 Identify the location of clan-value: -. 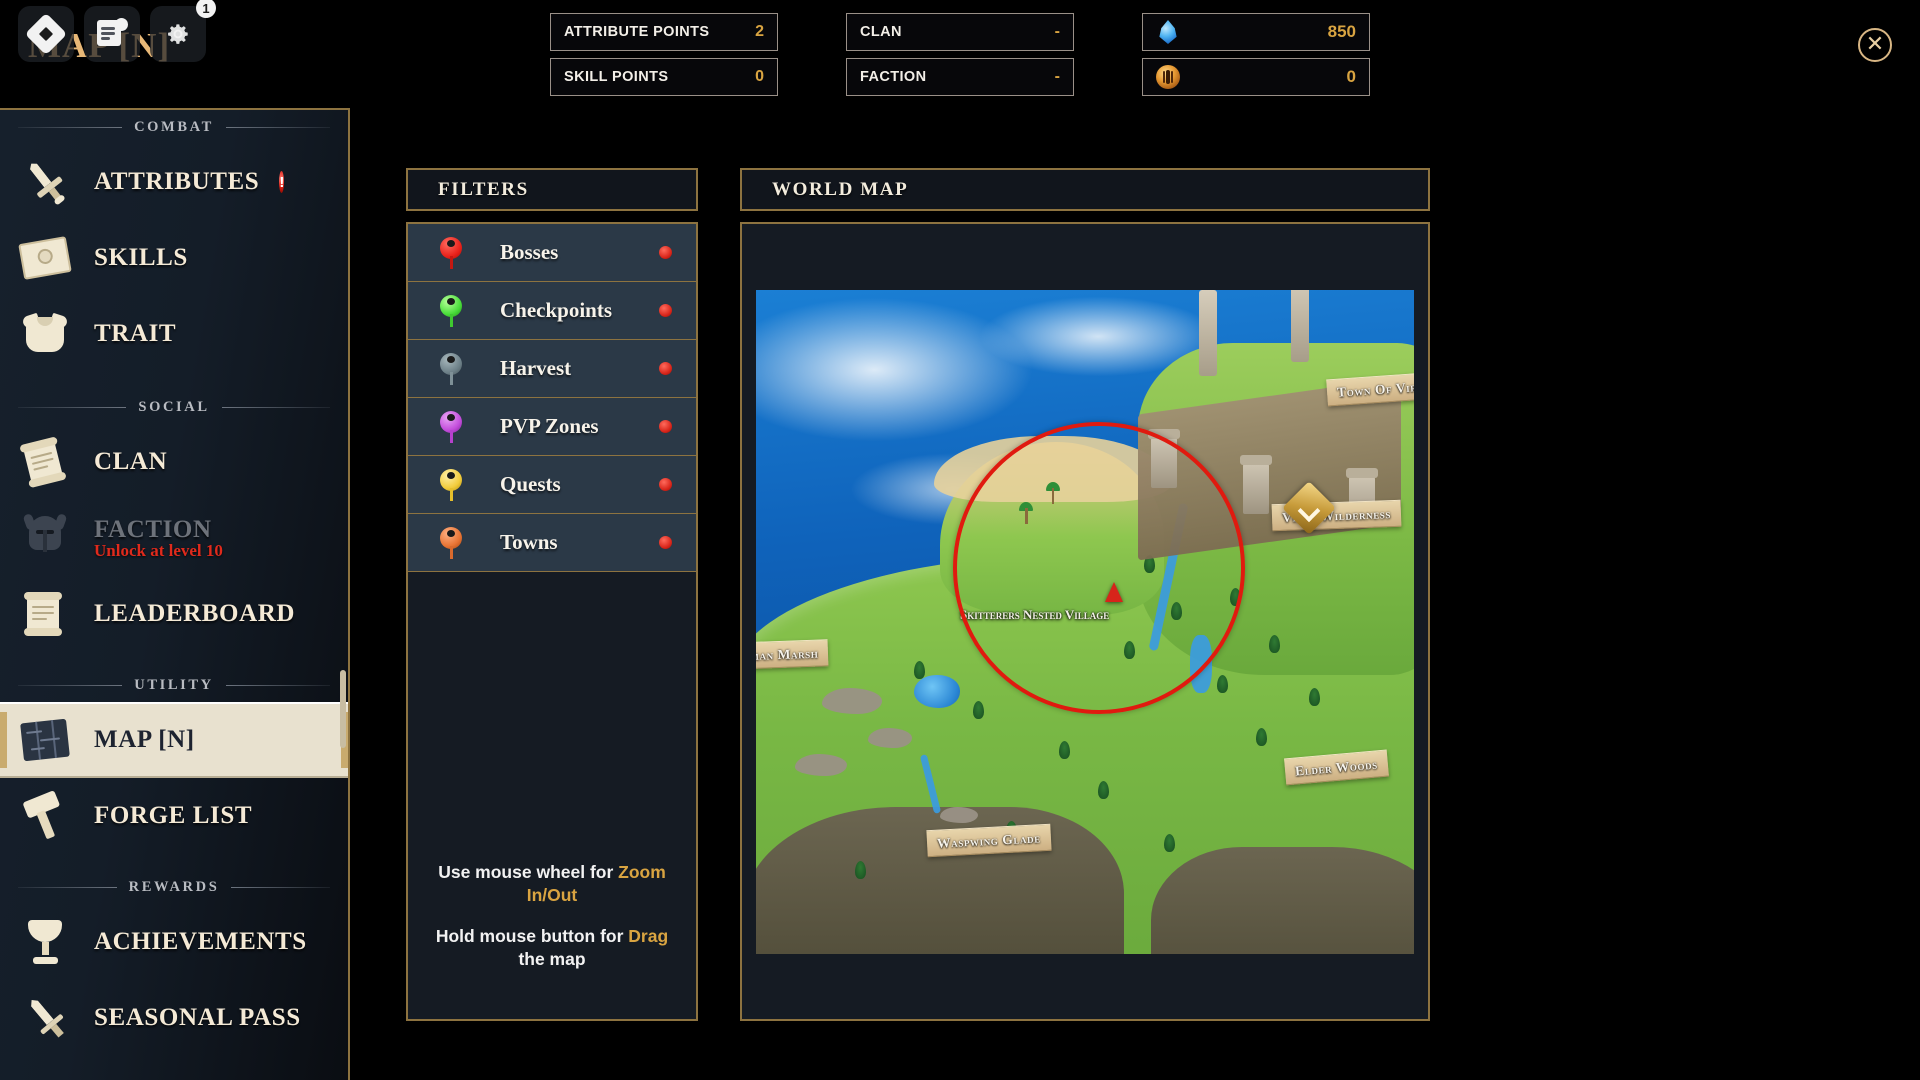
(1057, 31).